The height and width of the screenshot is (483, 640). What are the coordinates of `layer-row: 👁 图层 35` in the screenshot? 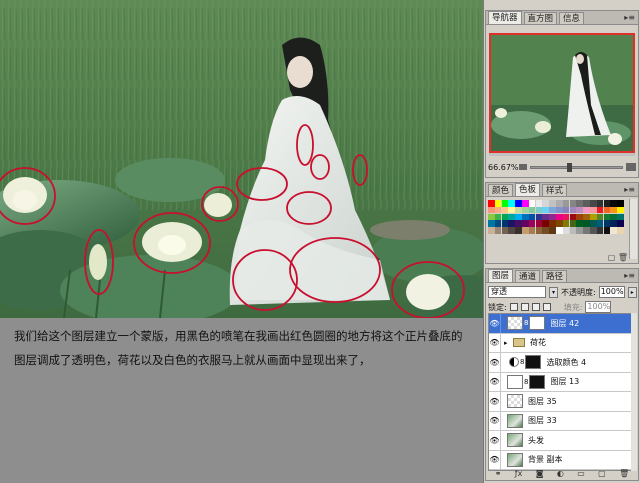 It's located at (560, 402).